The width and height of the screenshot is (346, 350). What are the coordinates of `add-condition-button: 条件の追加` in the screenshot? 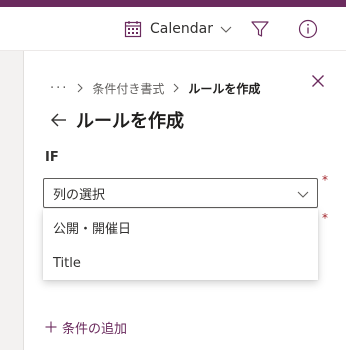 It's located at (86, 327).